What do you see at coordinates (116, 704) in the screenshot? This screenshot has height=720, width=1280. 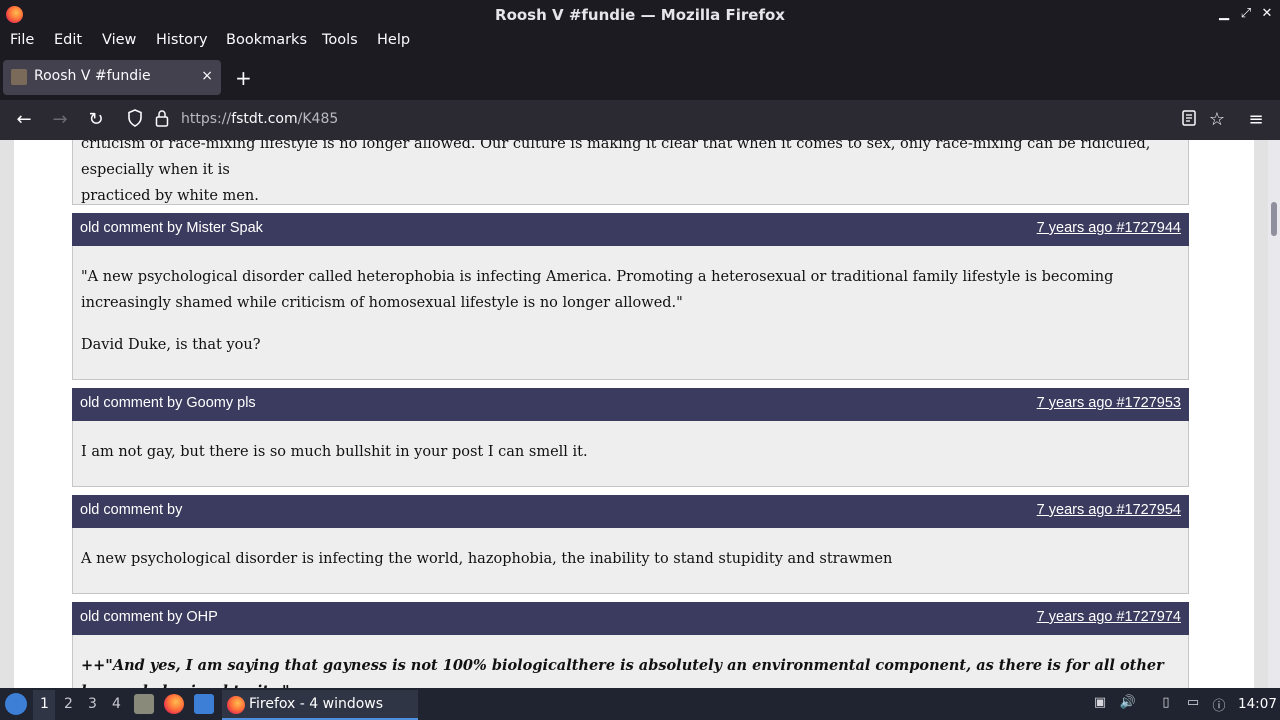 I see `workspace-4: 4` at bounding box center [116, 704].